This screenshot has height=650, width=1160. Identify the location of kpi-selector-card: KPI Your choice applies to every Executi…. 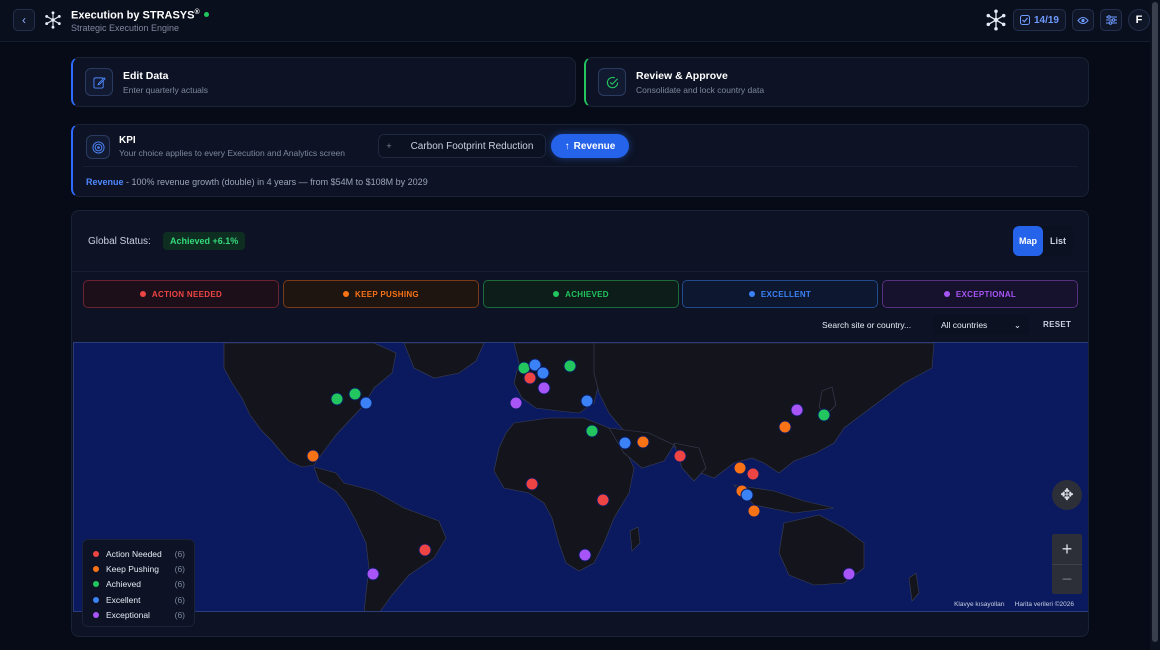
(580, 160).